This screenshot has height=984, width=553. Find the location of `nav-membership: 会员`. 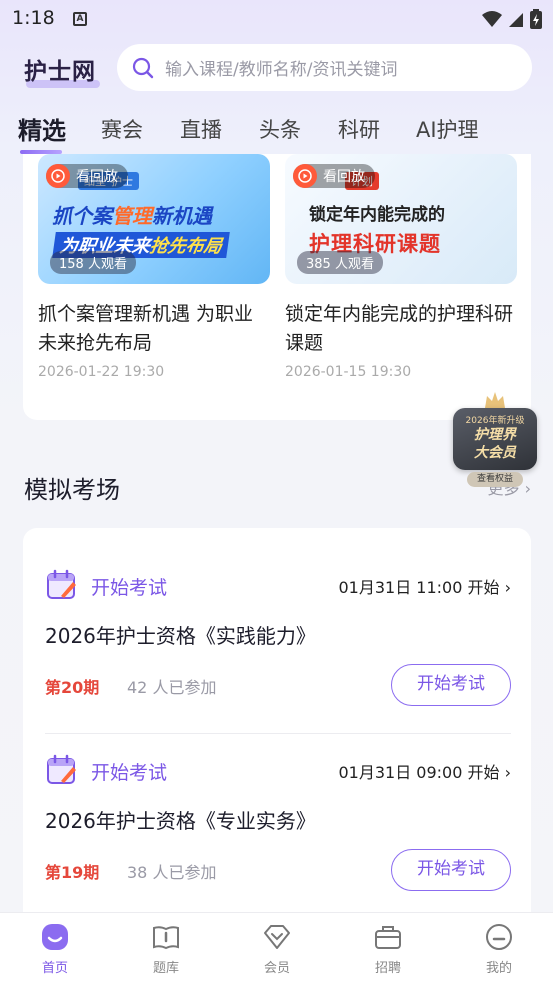

nav-membership: 会员 is located at coordinates (277, 948).